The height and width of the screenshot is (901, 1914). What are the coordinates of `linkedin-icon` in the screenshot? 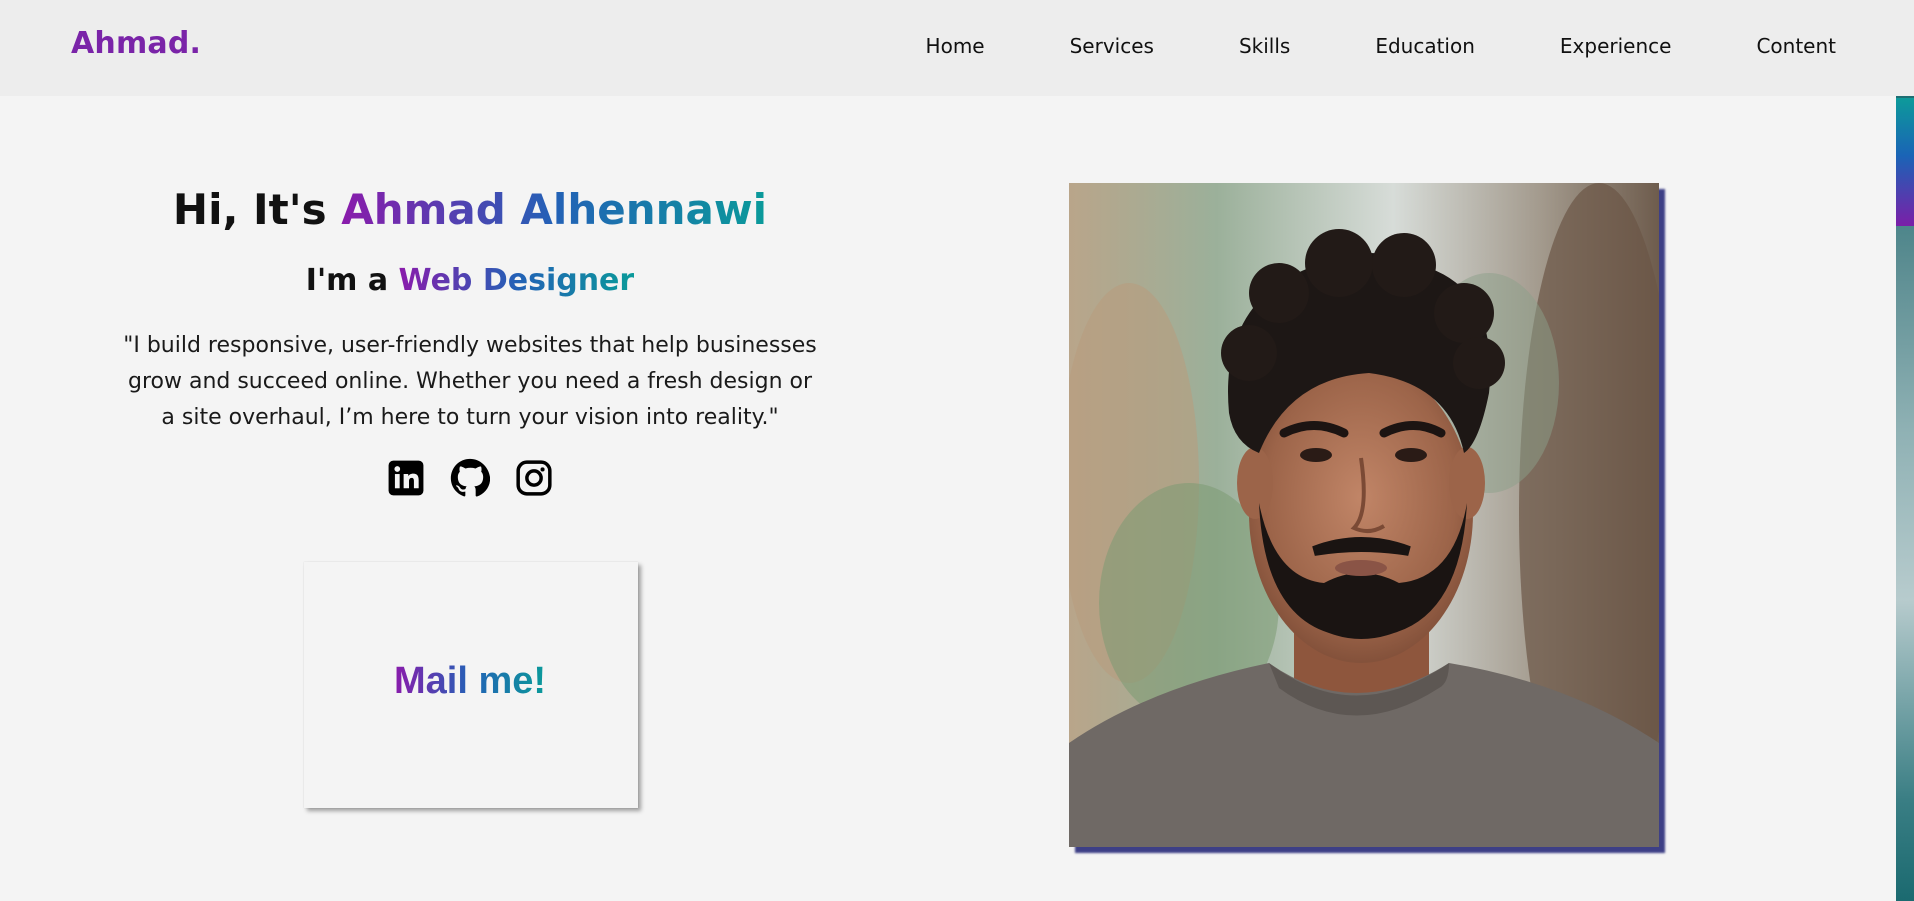 It's located at (406, 478).